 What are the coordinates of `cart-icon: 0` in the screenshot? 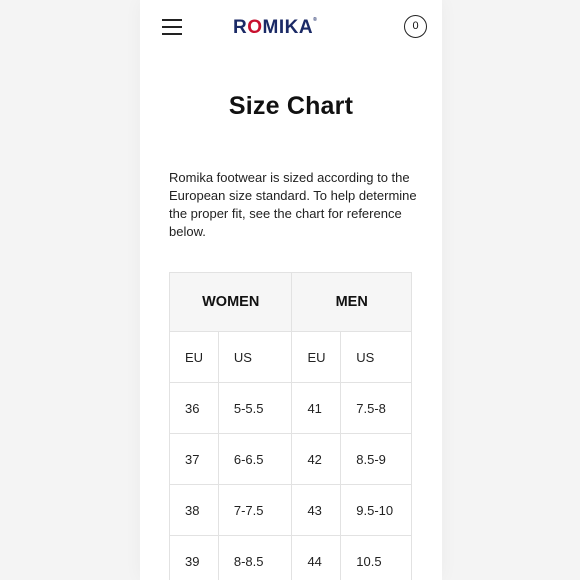 It's located at (415, 26).